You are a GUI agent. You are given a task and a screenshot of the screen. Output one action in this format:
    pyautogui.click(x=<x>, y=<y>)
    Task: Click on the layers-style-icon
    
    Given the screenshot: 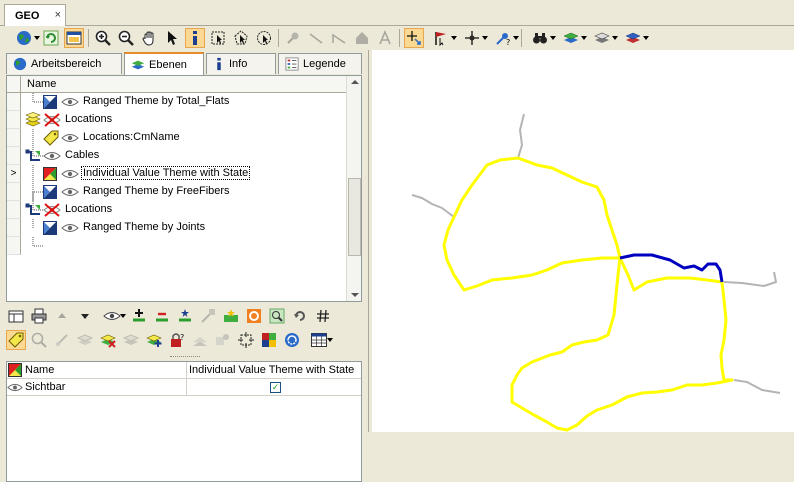 What is the action you would take?
    pyautogui.click(x=633, y=37)
    